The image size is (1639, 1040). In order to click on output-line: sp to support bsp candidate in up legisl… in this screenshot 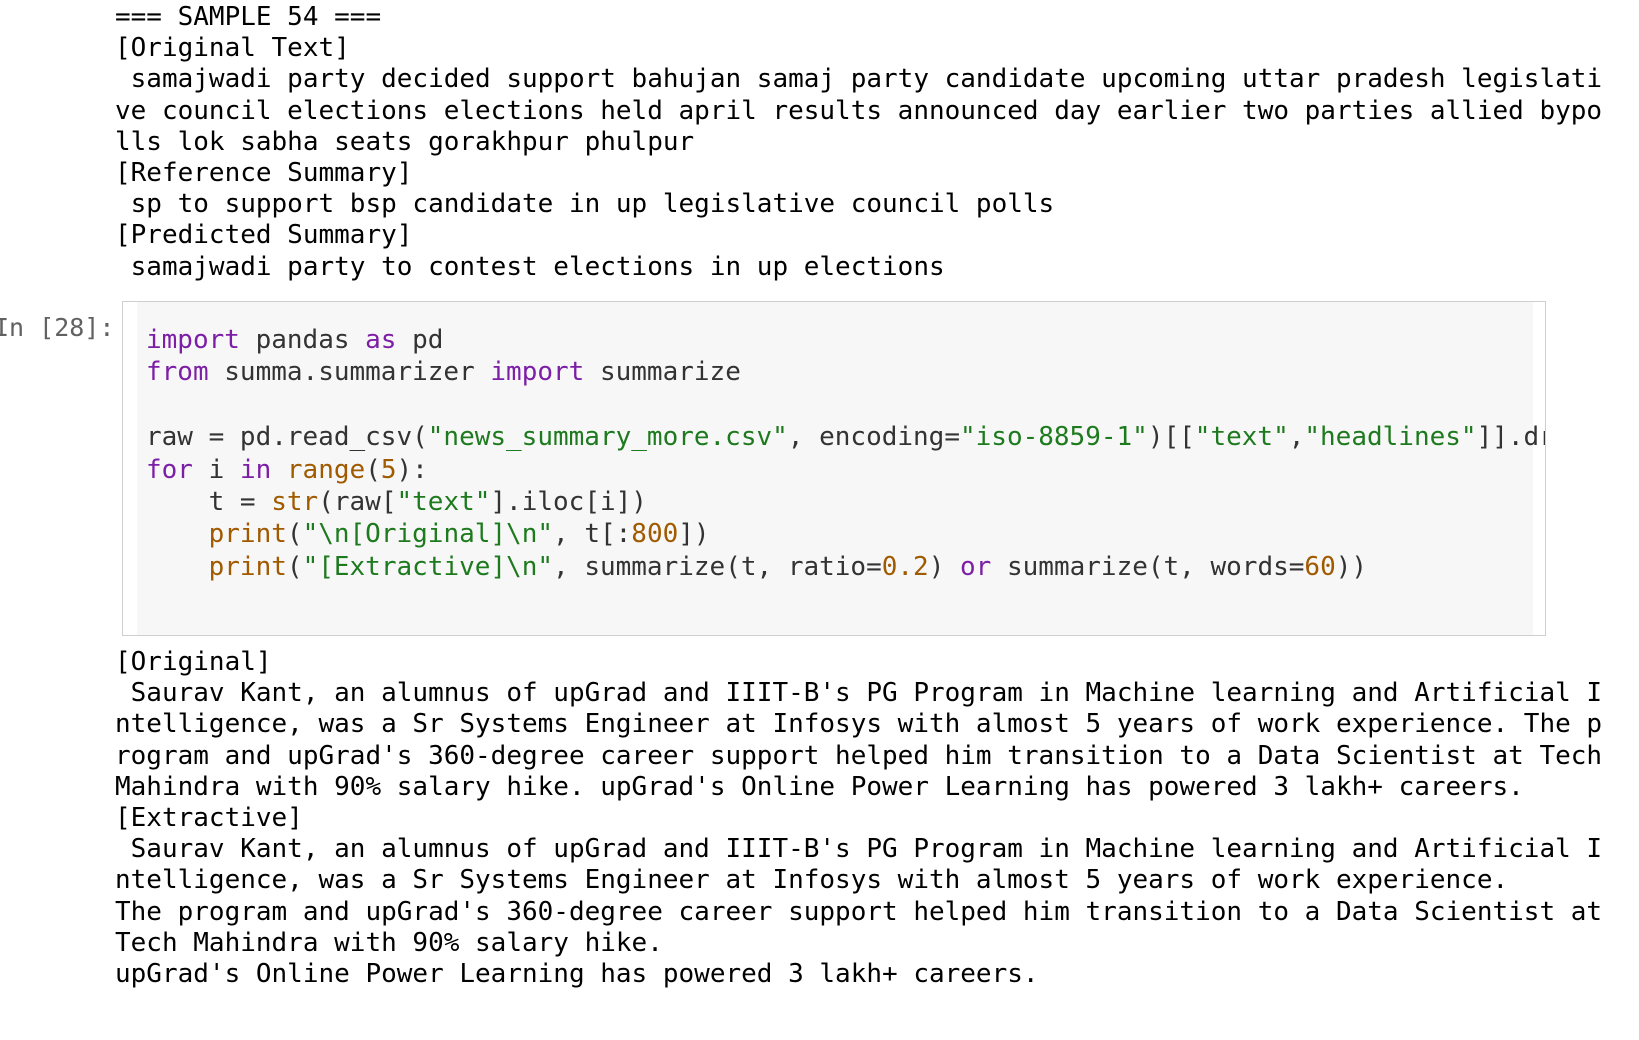, I will do `click(585, 204)`.